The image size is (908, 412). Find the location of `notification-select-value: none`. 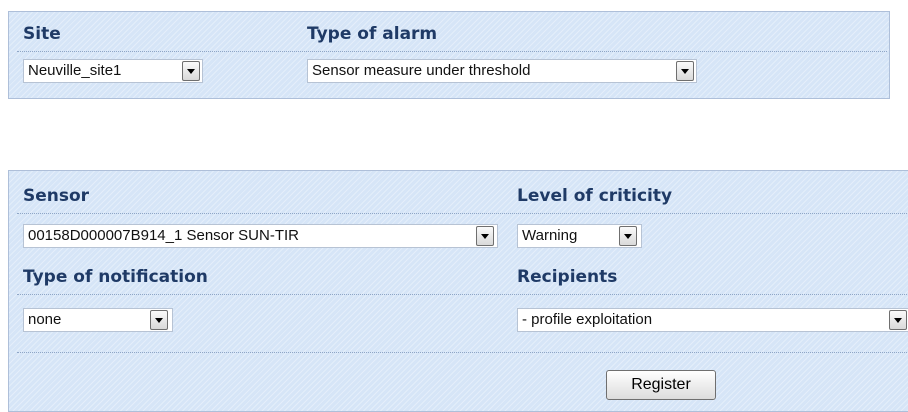

notification-select-value: none is located at coordinates (45, 319).